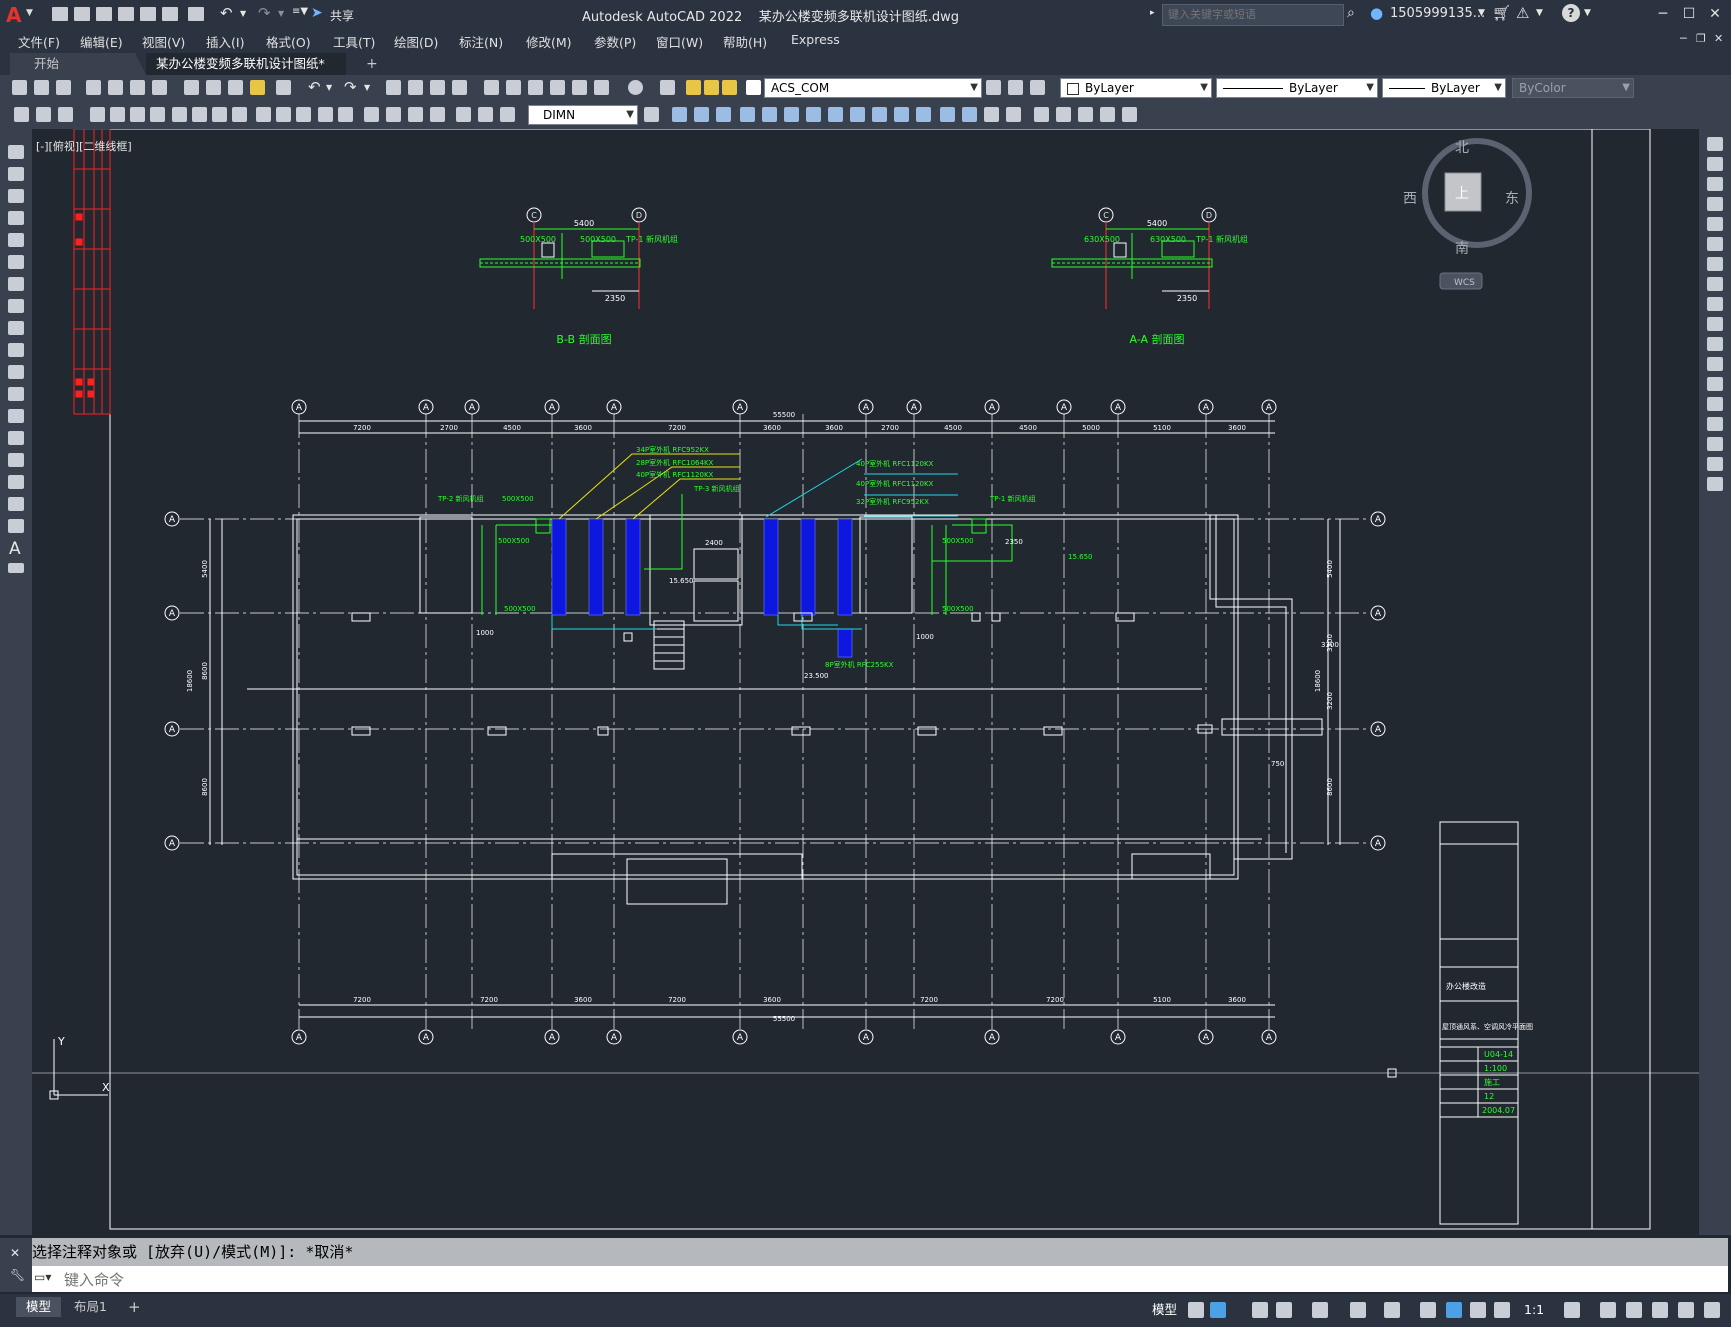  Describe the element at coordinates (199, 114) in the screenshot. I see `jogged-dim-icon` at that location.